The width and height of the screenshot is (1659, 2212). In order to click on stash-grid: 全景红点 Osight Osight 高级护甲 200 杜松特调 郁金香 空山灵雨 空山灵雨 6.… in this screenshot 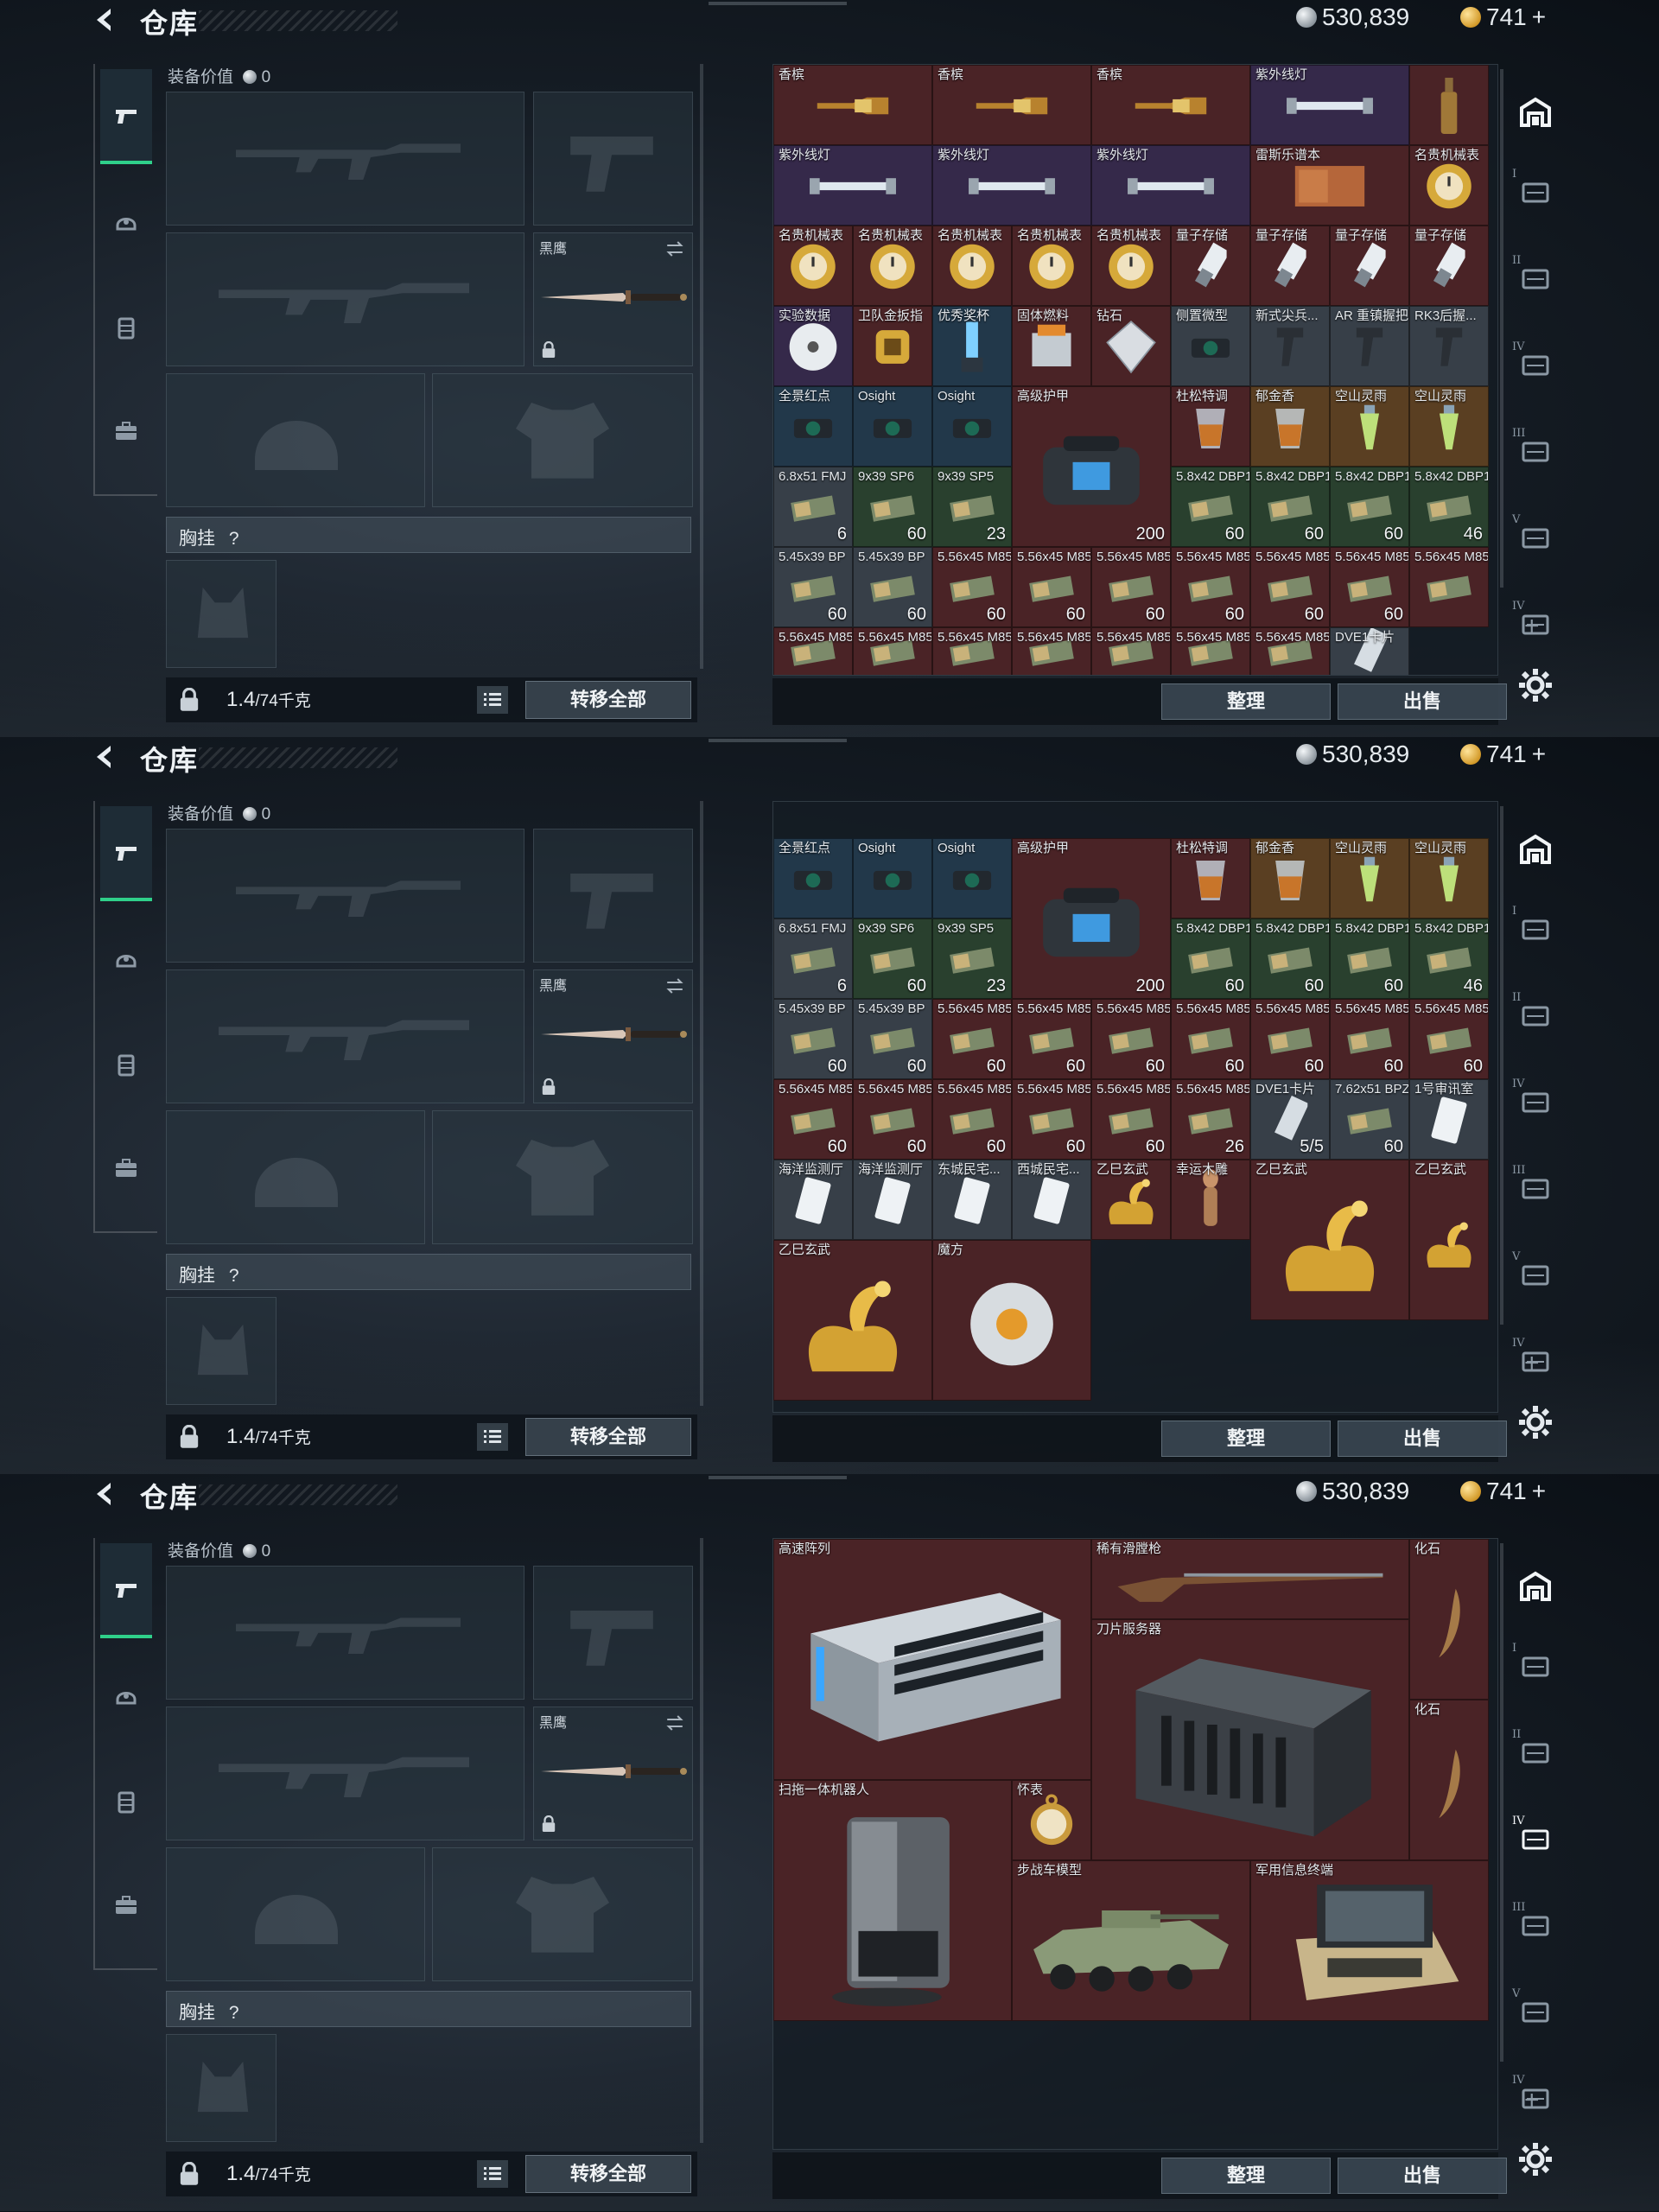, I will do `click(1135, 1107)`.